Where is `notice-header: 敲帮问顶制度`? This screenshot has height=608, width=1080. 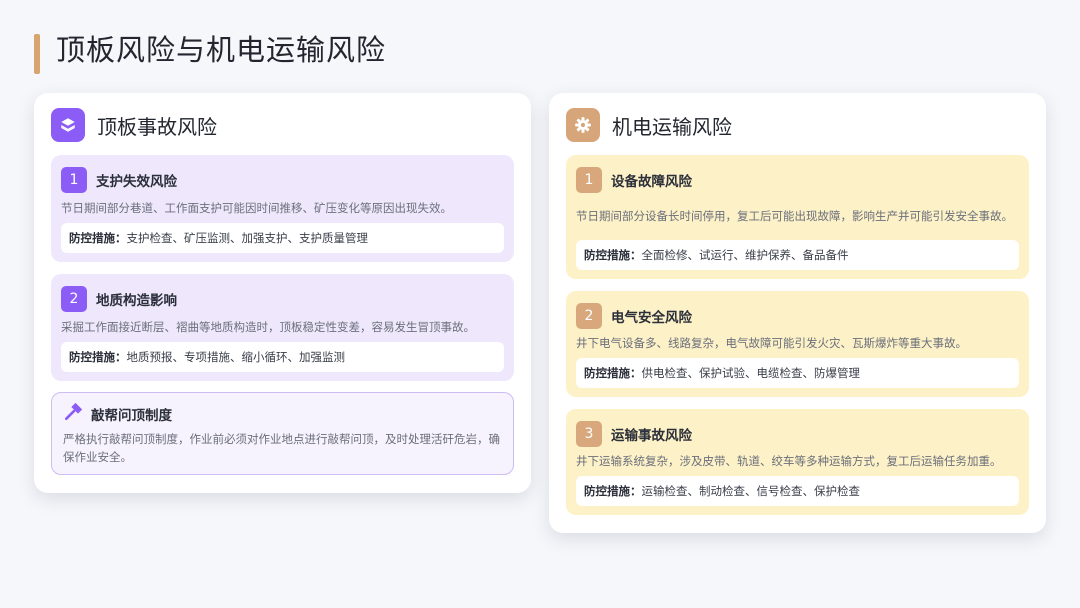 notice-header: 敲帮问顶制度 is located at coordinates (117, 414).